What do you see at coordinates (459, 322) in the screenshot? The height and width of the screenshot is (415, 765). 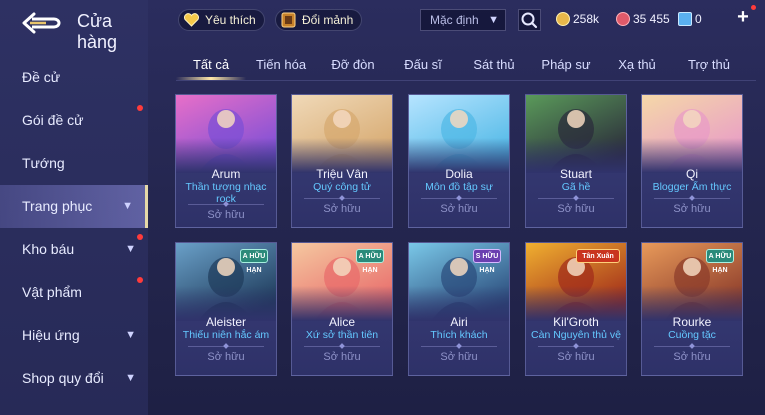 I see `hero-name: Airi` at bounding box center [459, 322].